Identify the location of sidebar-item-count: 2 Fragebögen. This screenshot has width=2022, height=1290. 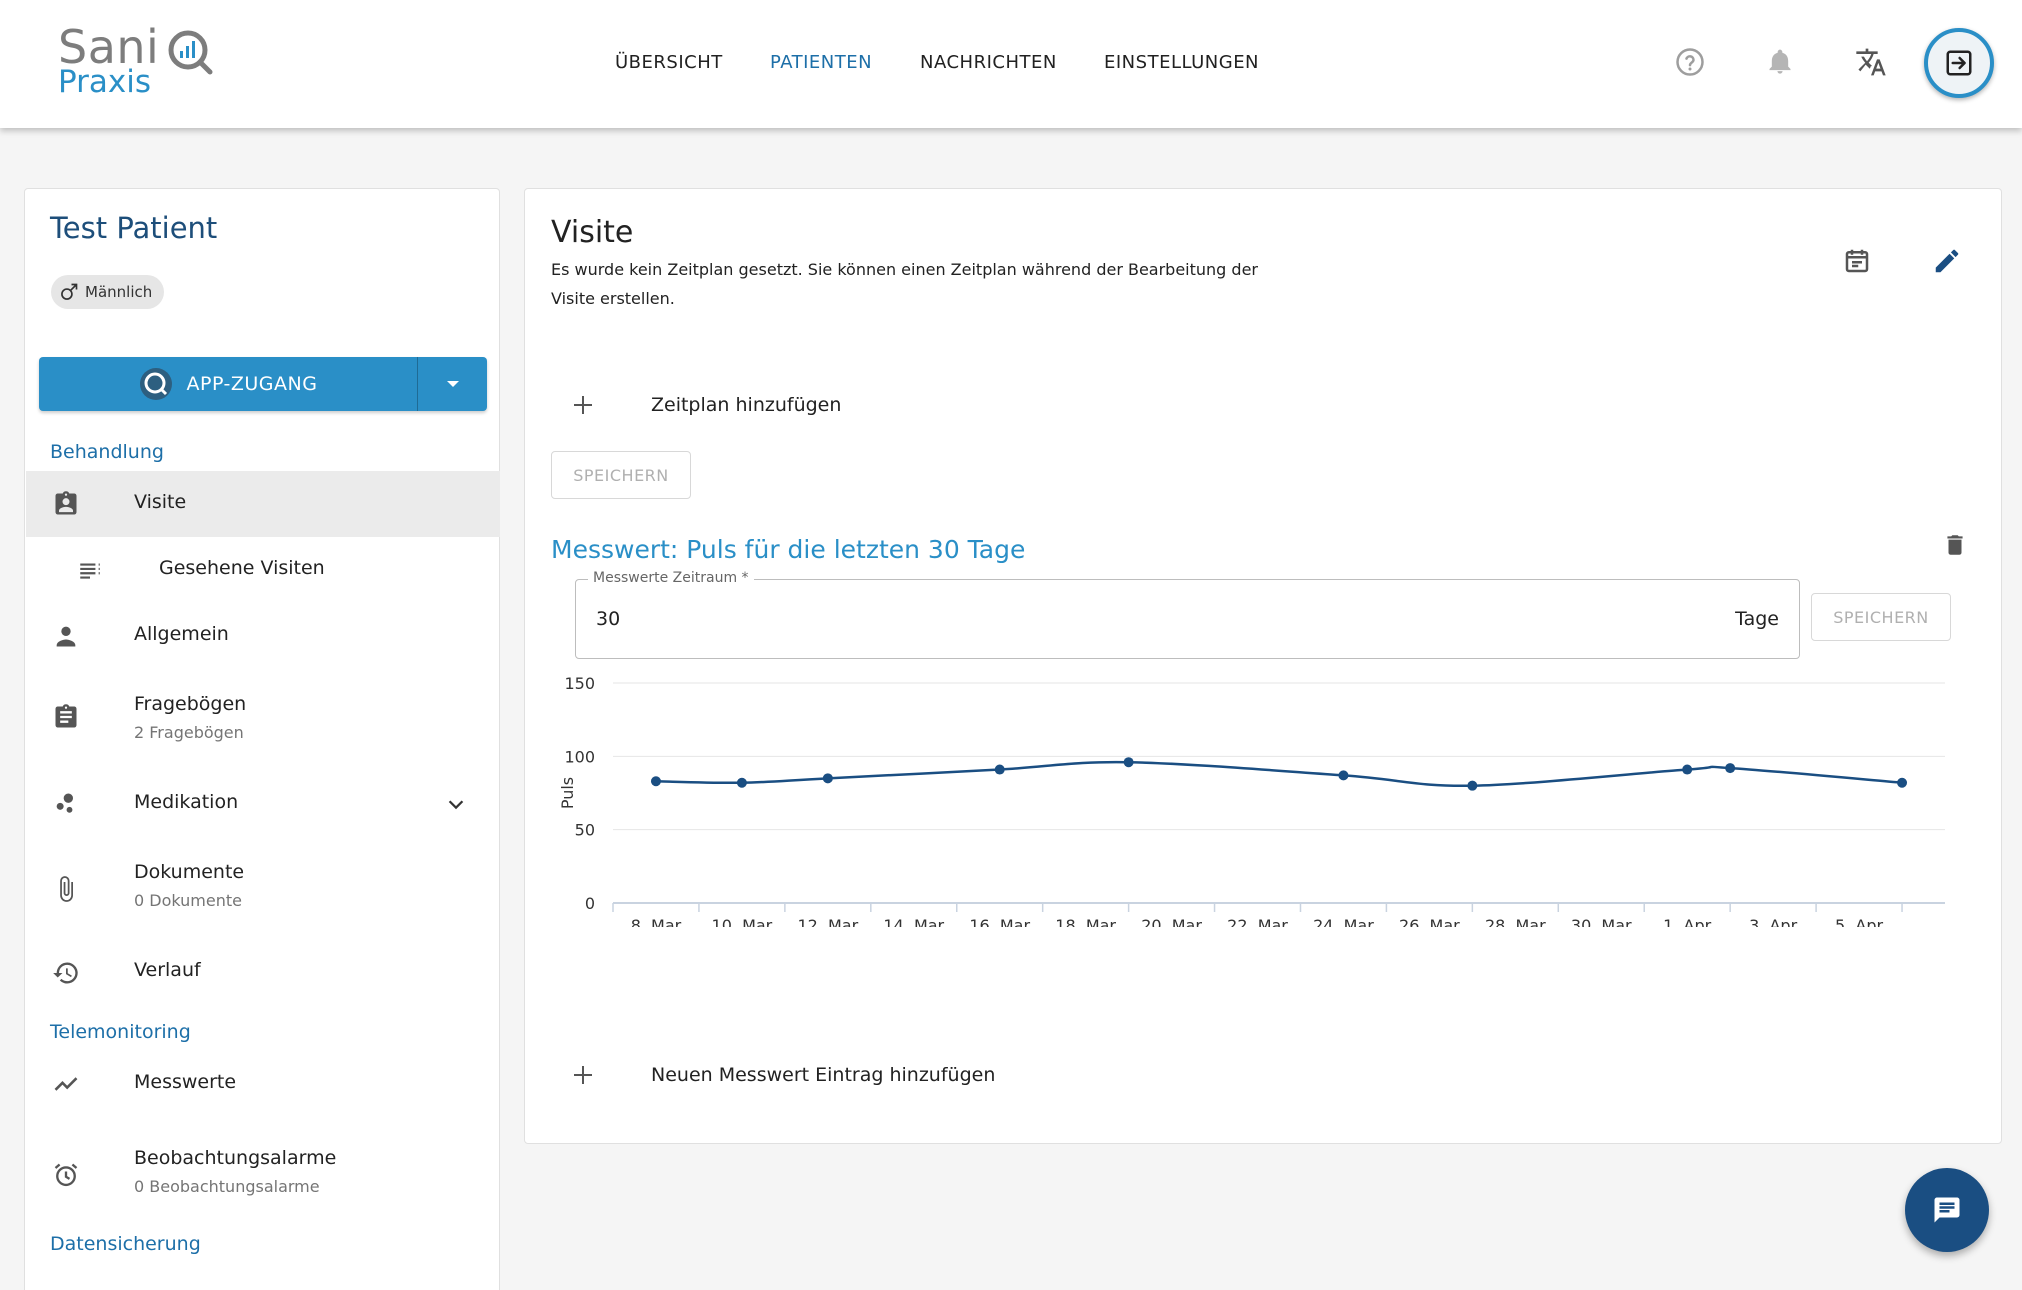
(189, 732).